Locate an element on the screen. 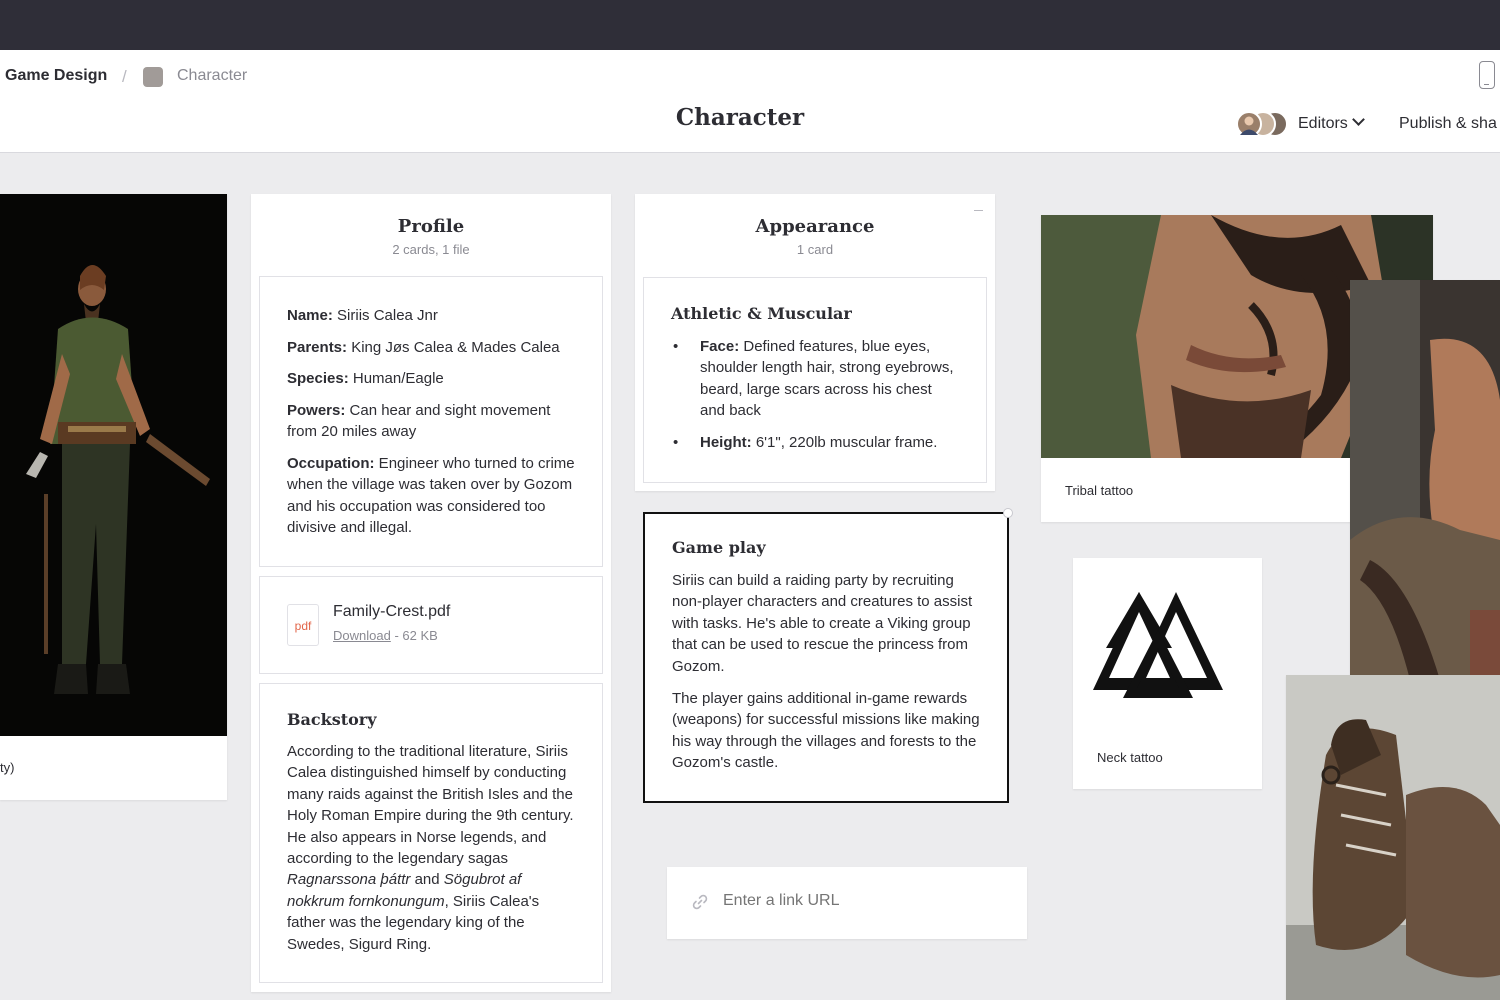 The width and height of the screenshot is (1500, 1000). list-item: Height: 6'1", 220lb muscular frame. is located at coordinates (815, 443).